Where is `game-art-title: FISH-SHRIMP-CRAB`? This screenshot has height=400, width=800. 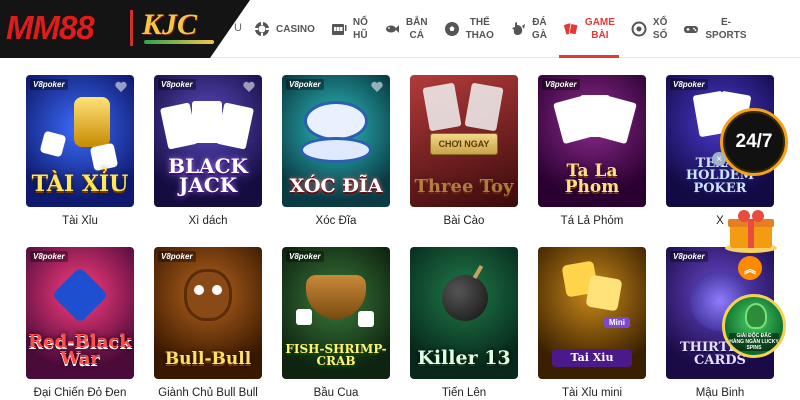 game-art-title: FISH-SHRIMP-CRAB is located at coordinates (336, 355).